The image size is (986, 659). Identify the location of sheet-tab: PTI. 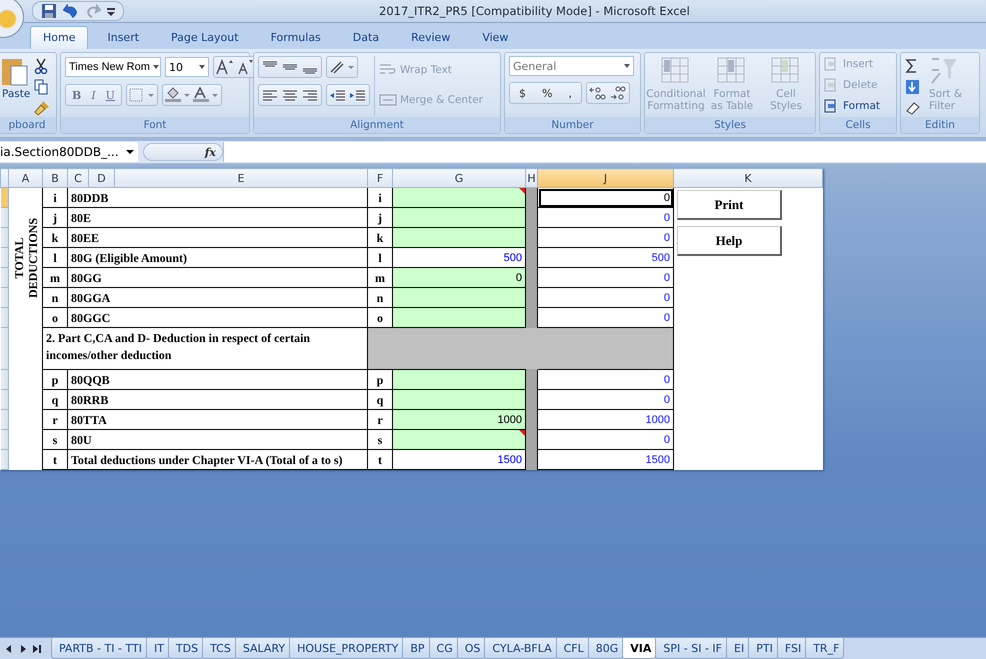
(763, 648).